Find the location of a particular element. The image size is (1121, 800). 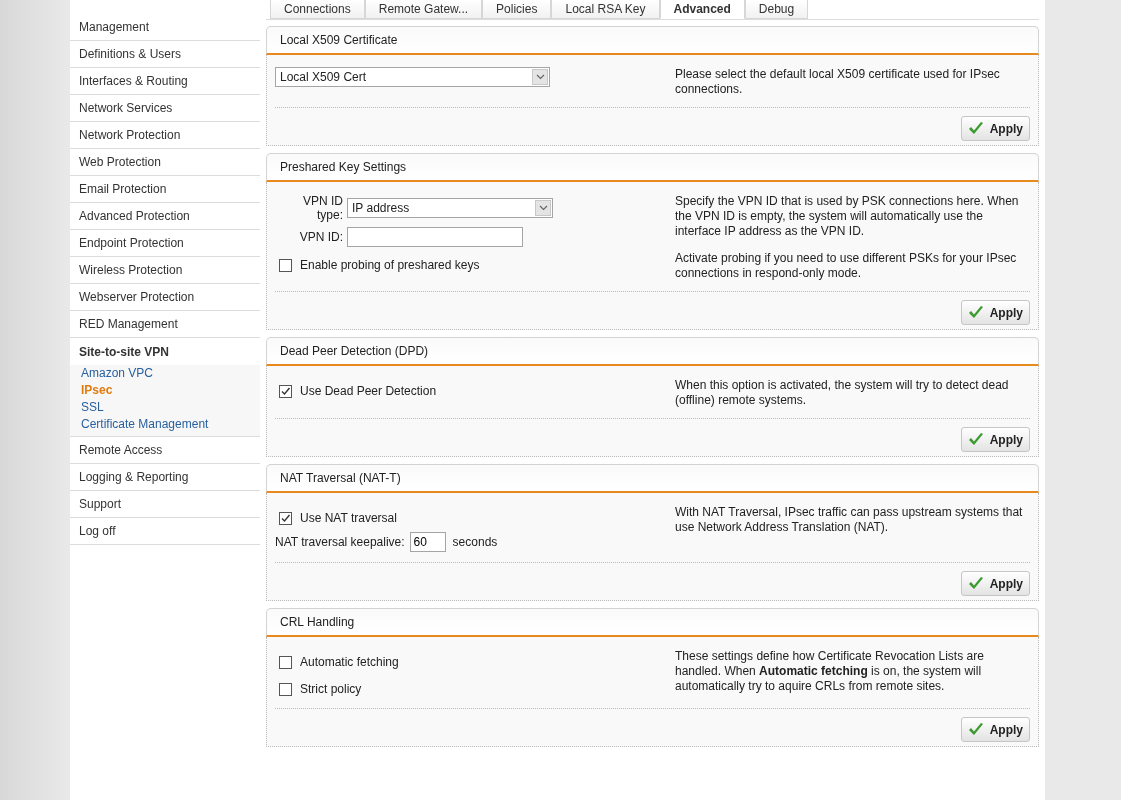

checkbox-label: Use NAT traversal is located at coordinates (348, 518).